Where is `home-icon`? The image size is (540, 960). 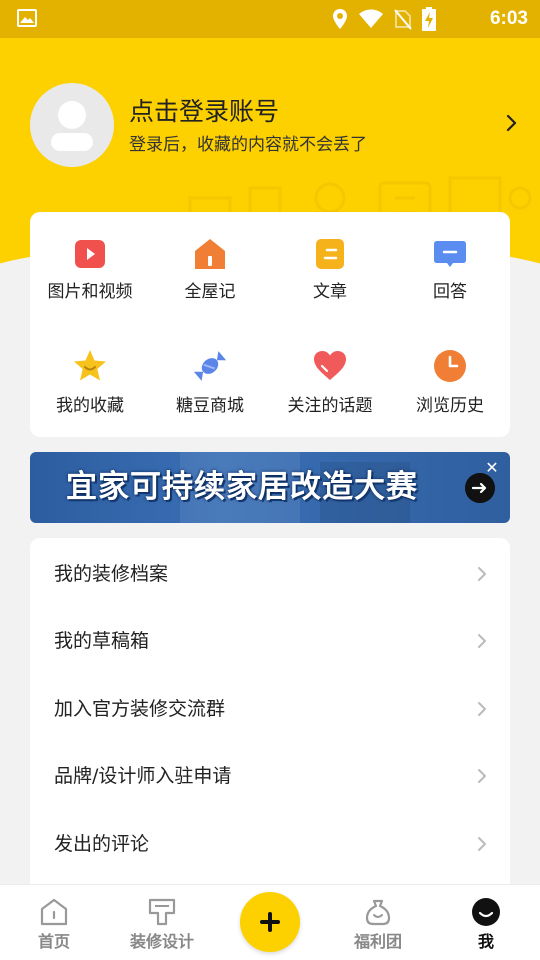
home-icon is located at coordinates (54, 912).